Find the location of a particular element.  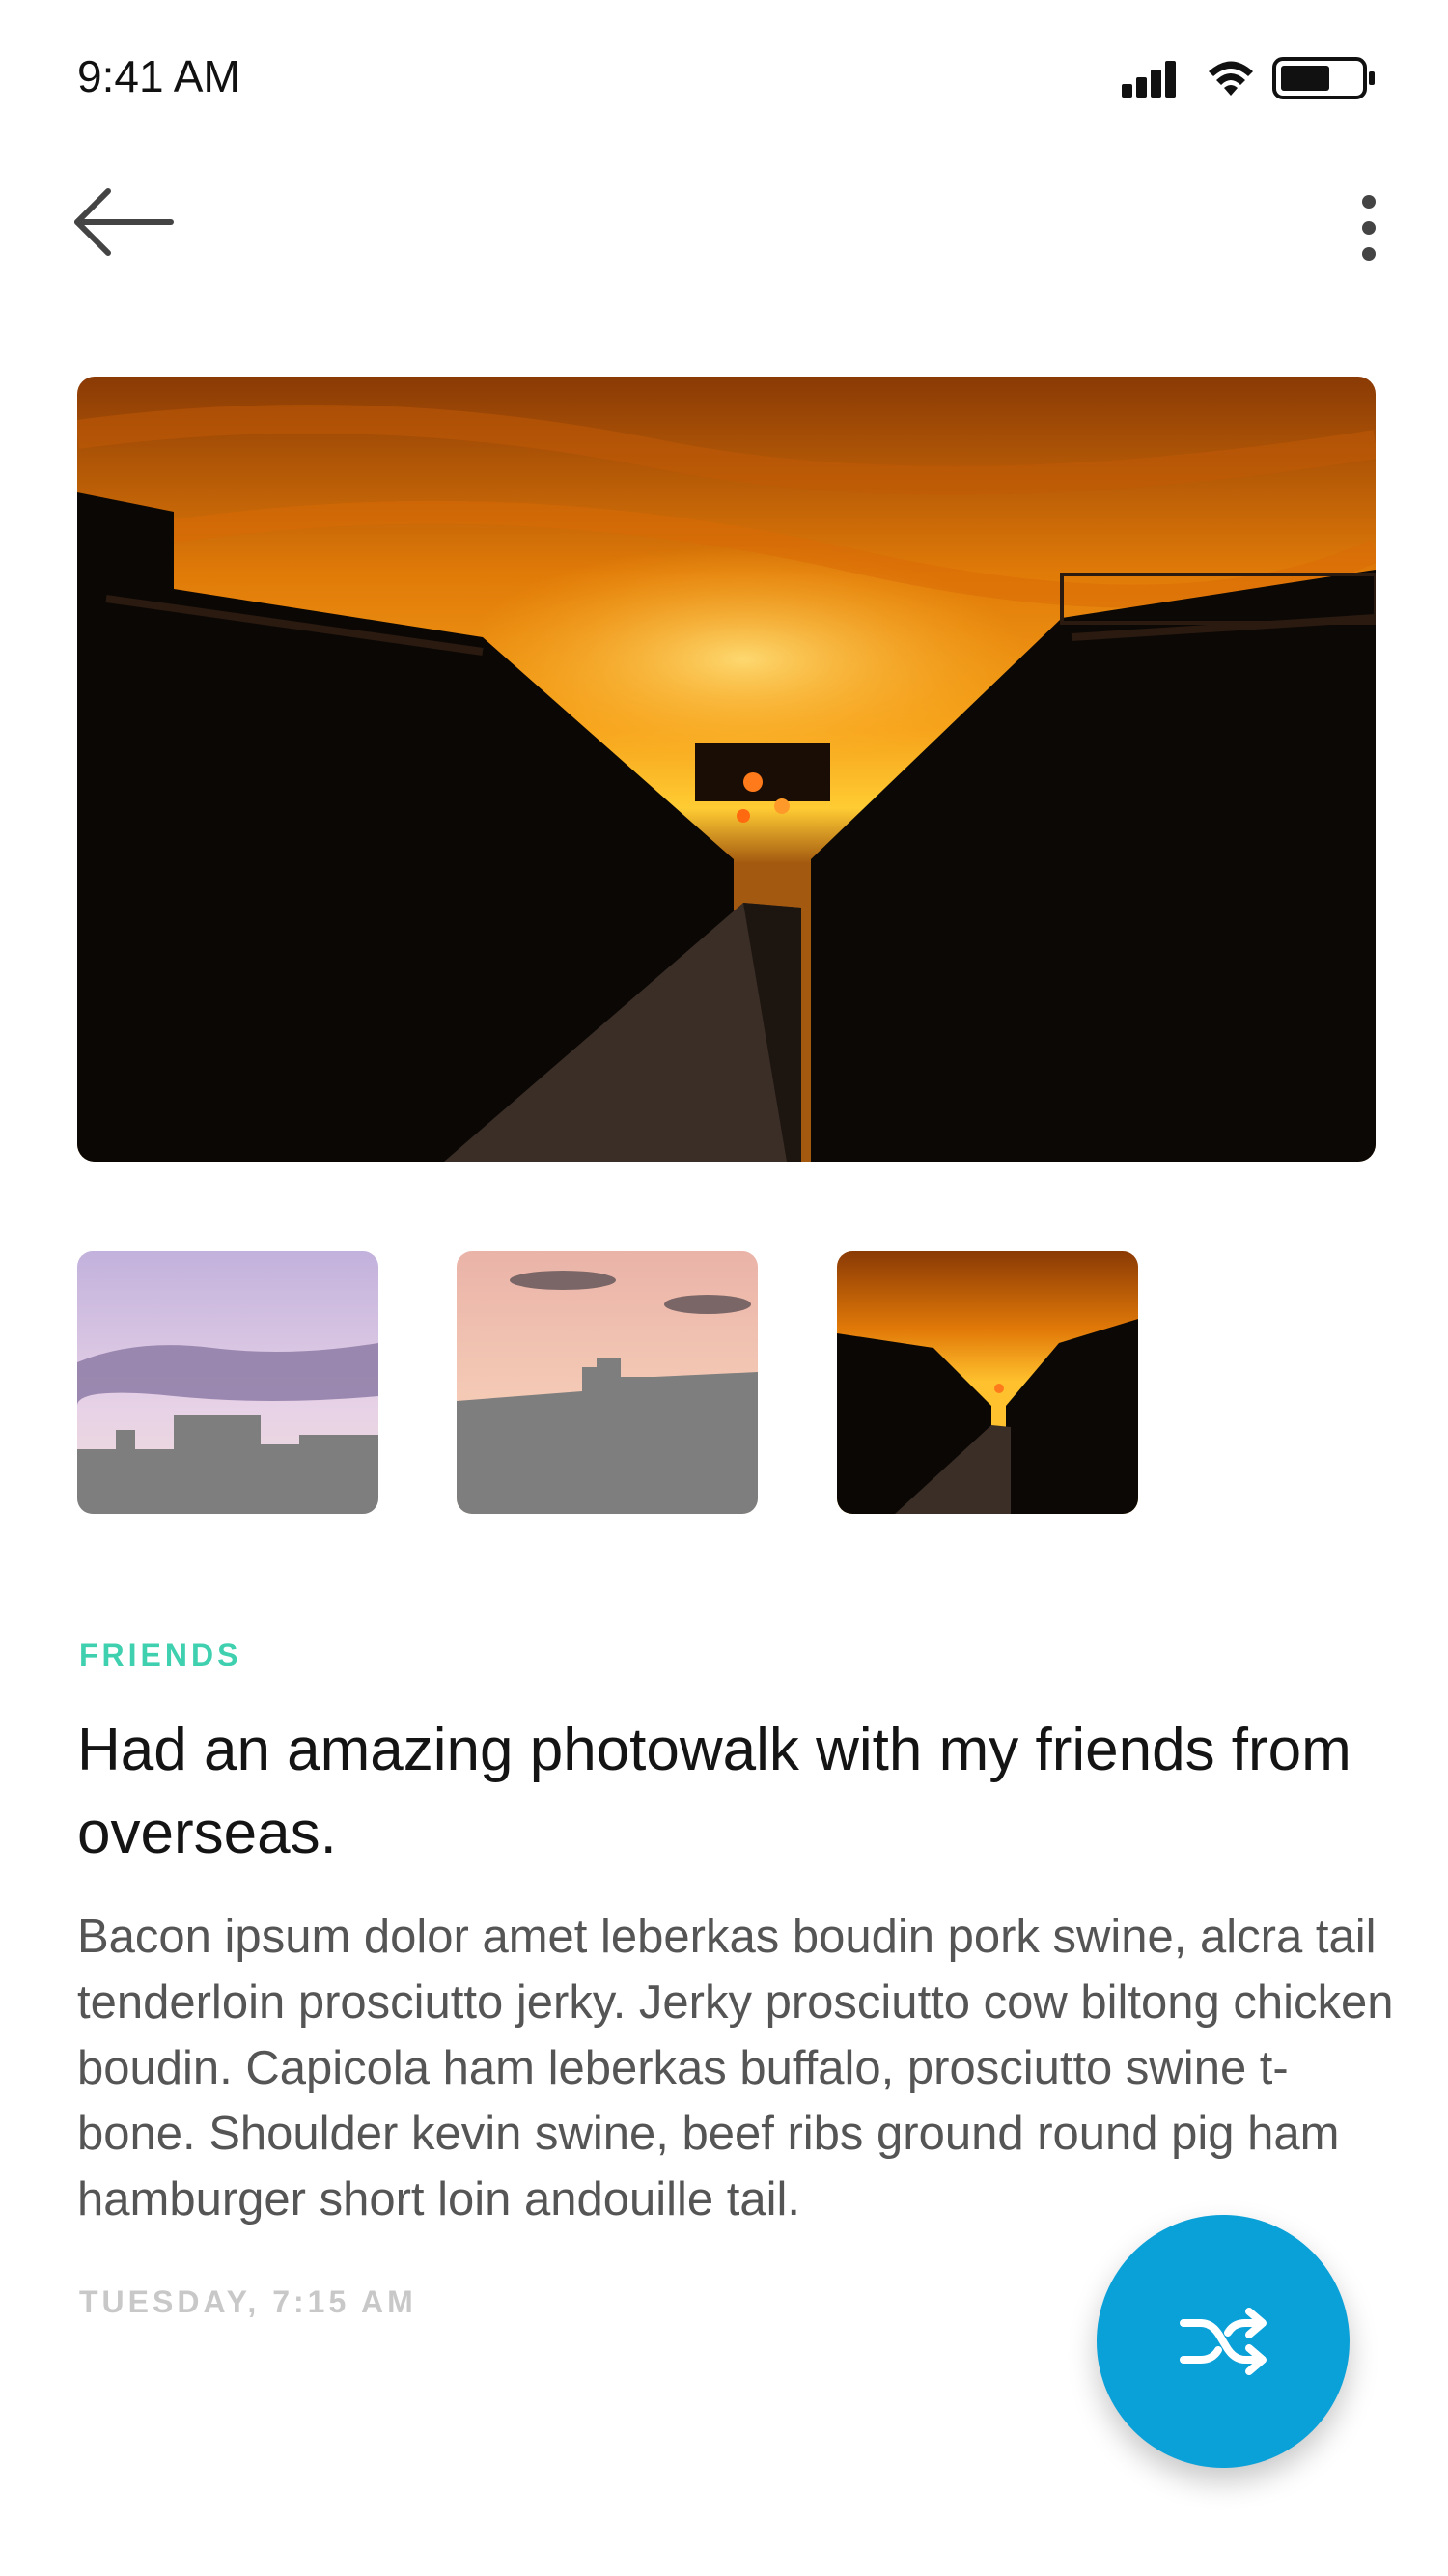

shuffle-button is located at coordinates (1224, 2341).